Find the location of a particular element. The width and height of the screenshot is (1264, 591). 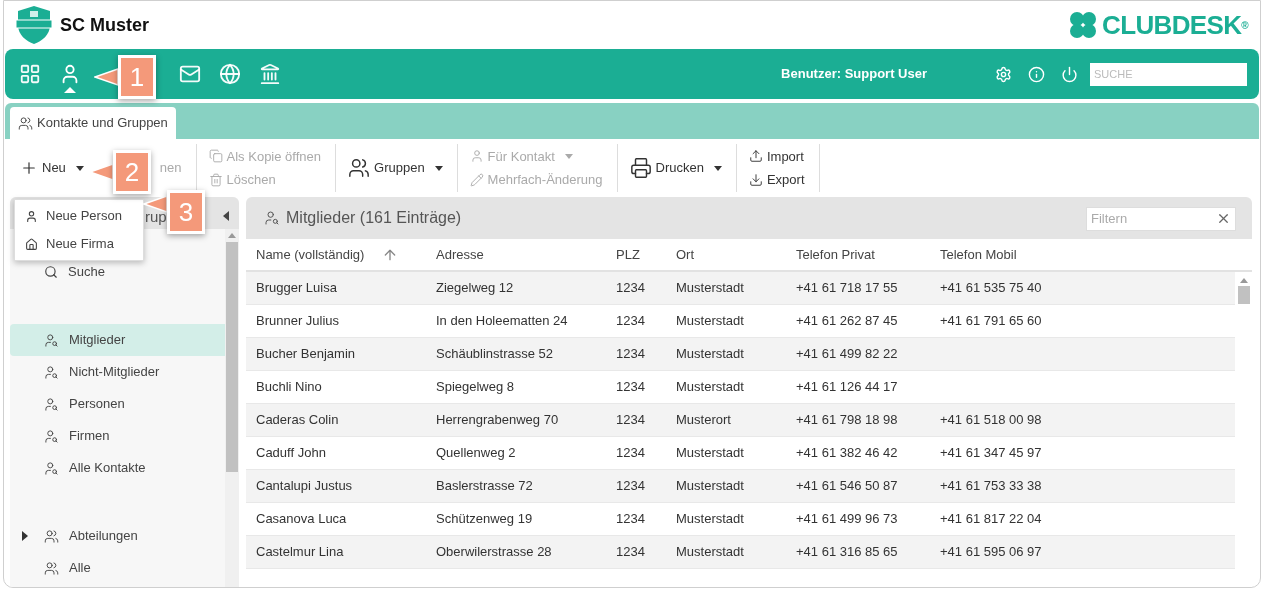

copy-icon is located at coordinates (215, 156).